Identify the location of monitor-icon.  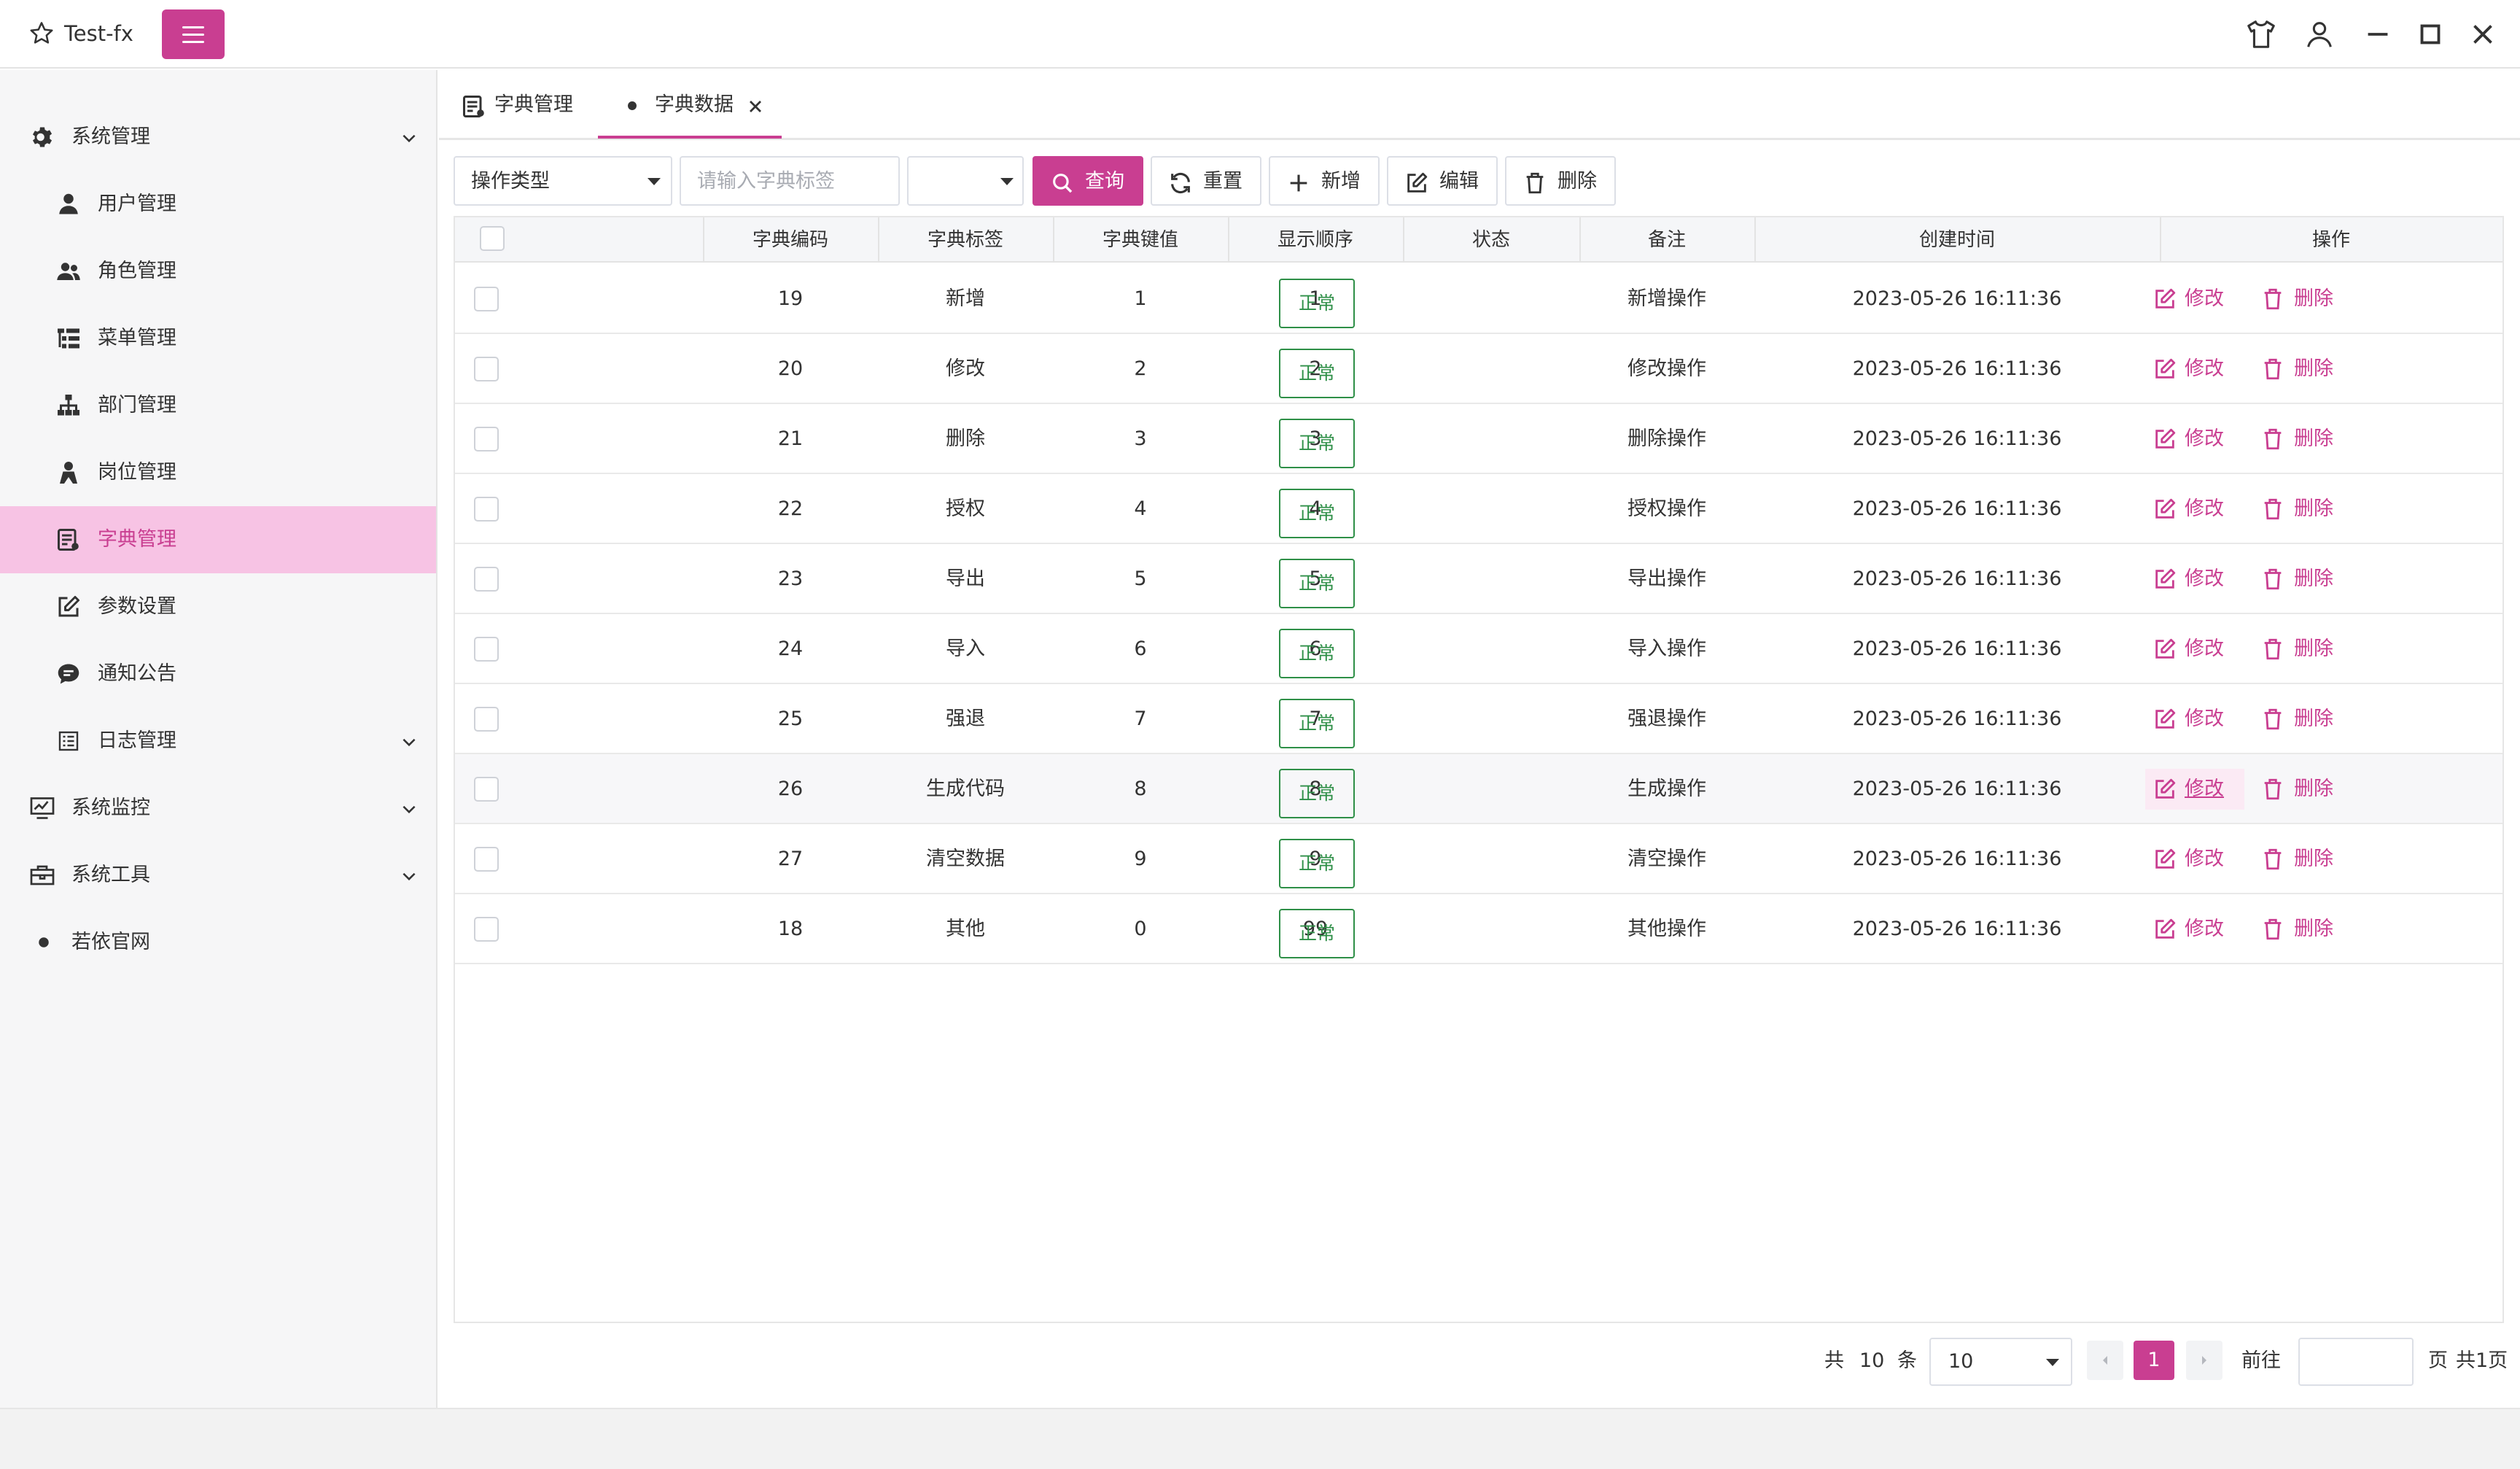
(42, 808).